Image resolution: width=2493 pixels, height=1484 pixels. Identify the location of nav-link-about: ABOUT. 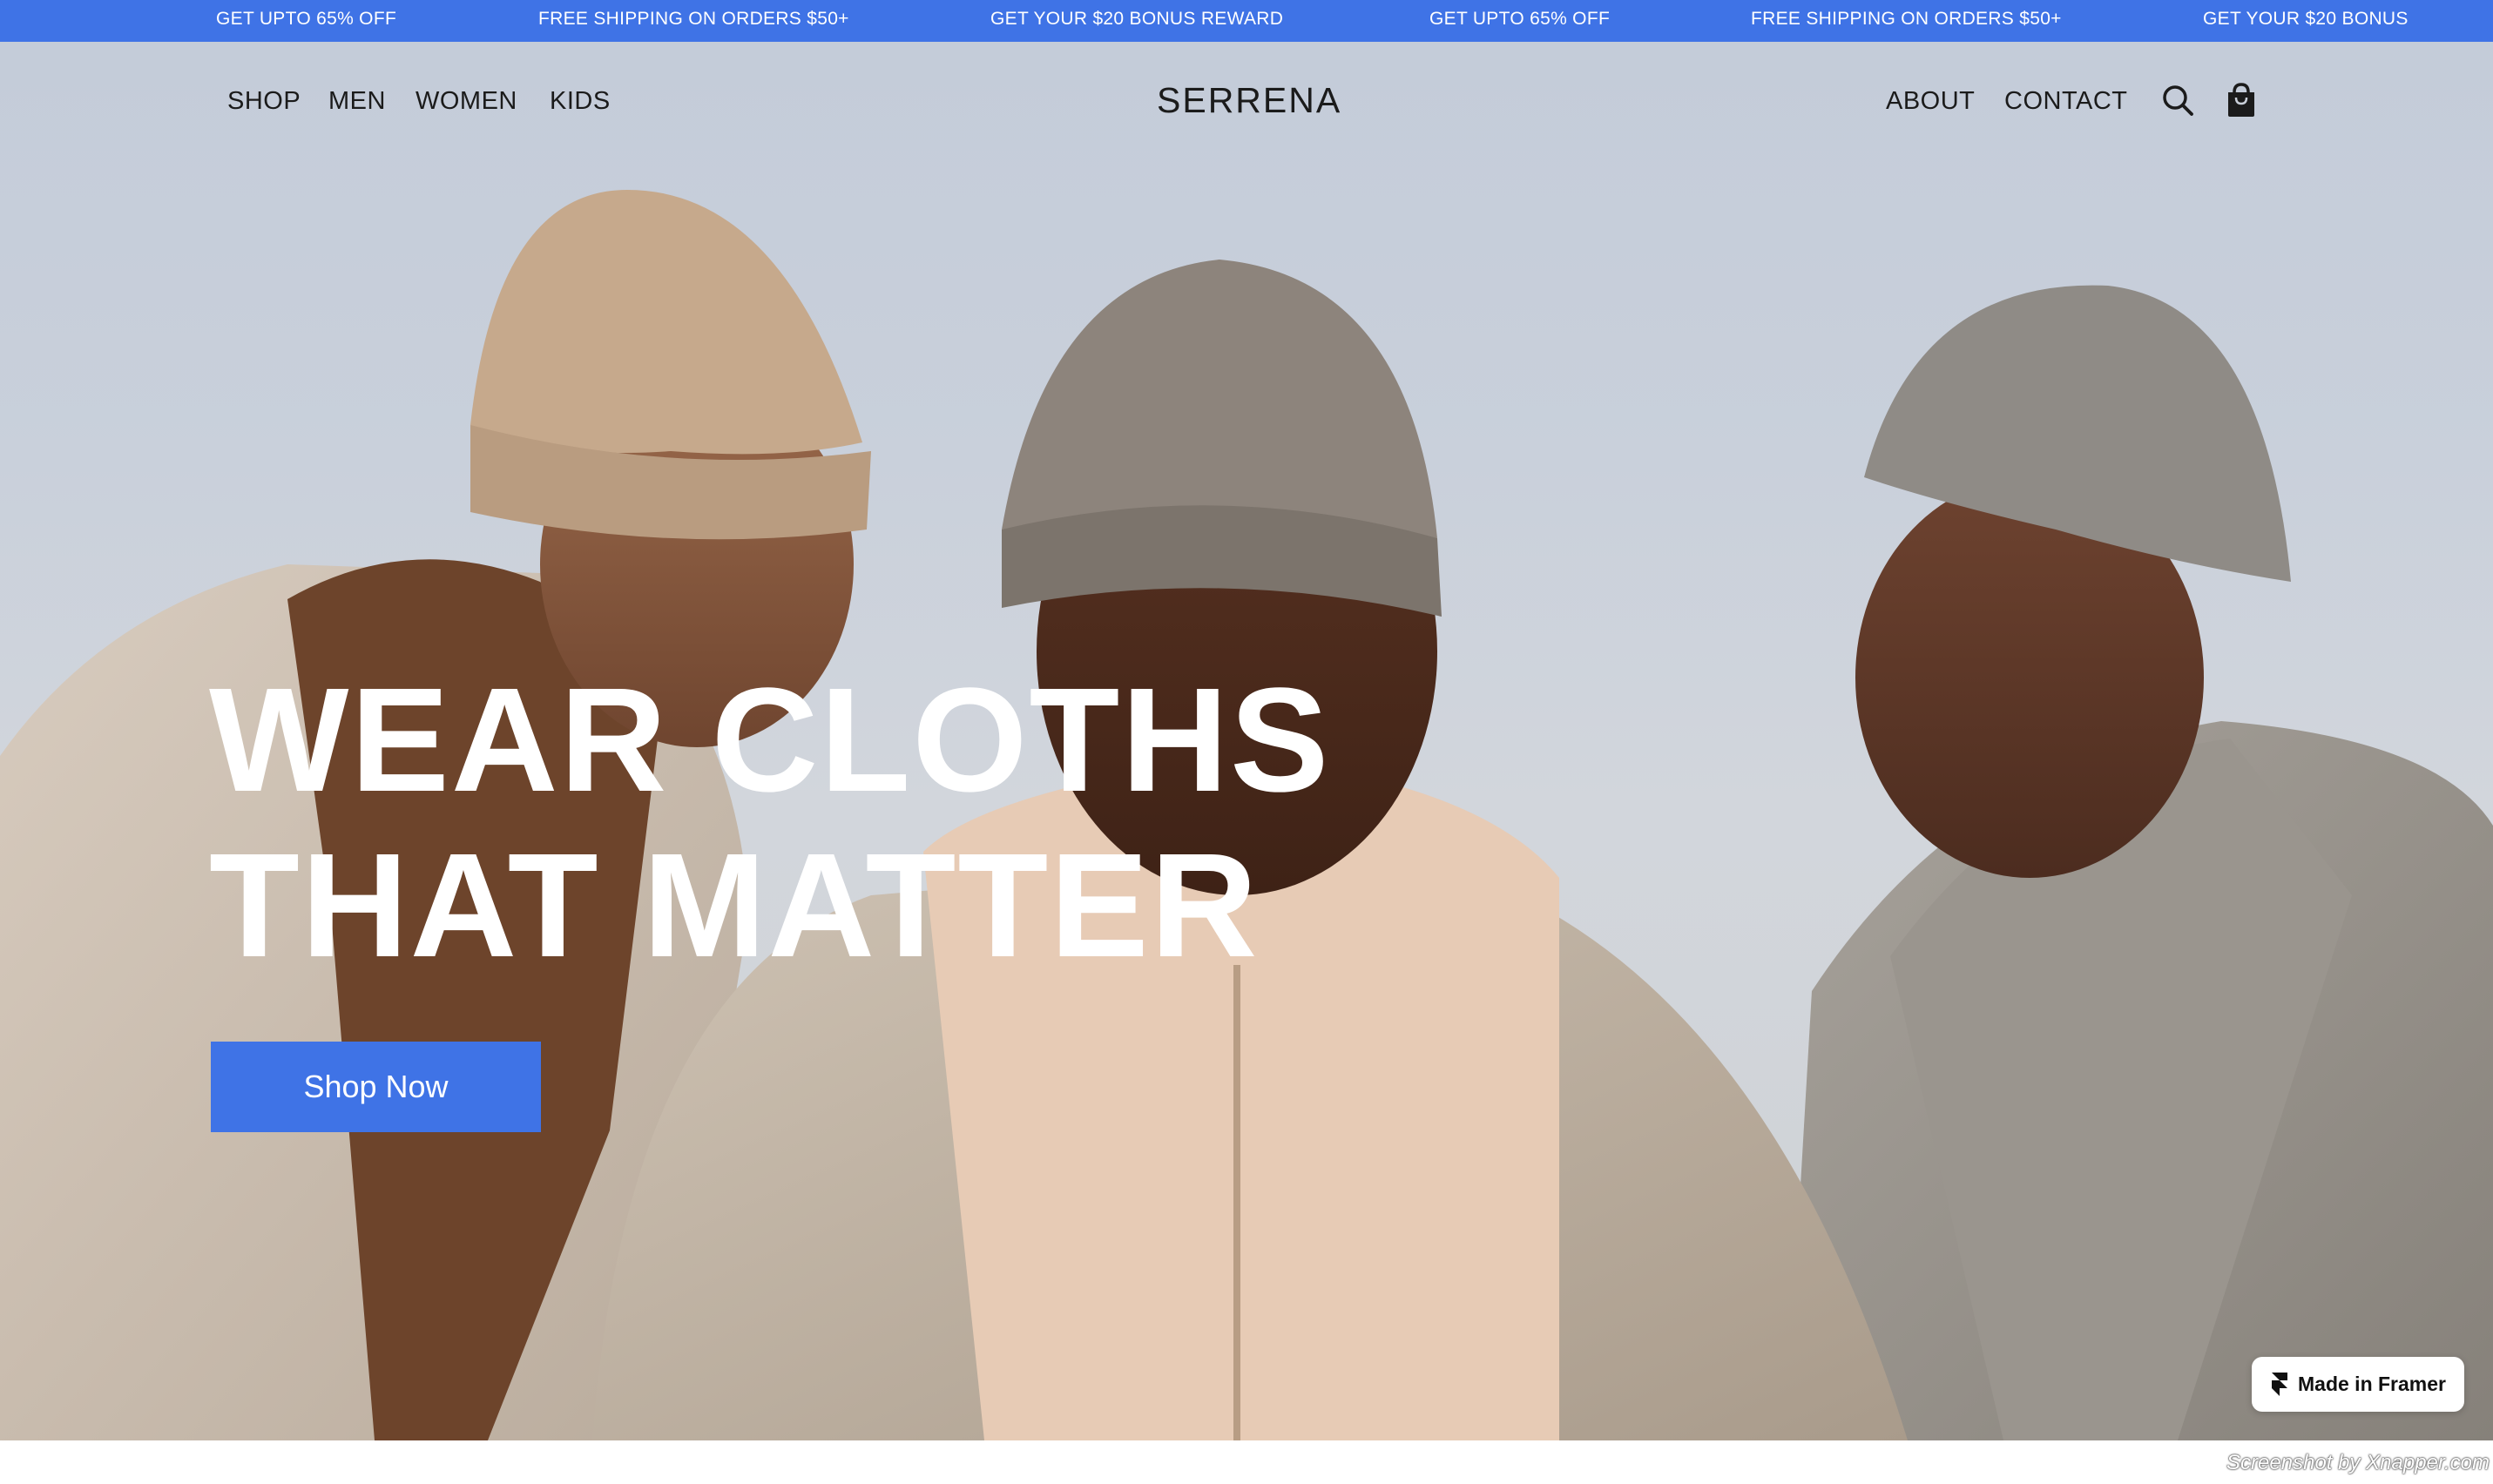
(1931, 101).